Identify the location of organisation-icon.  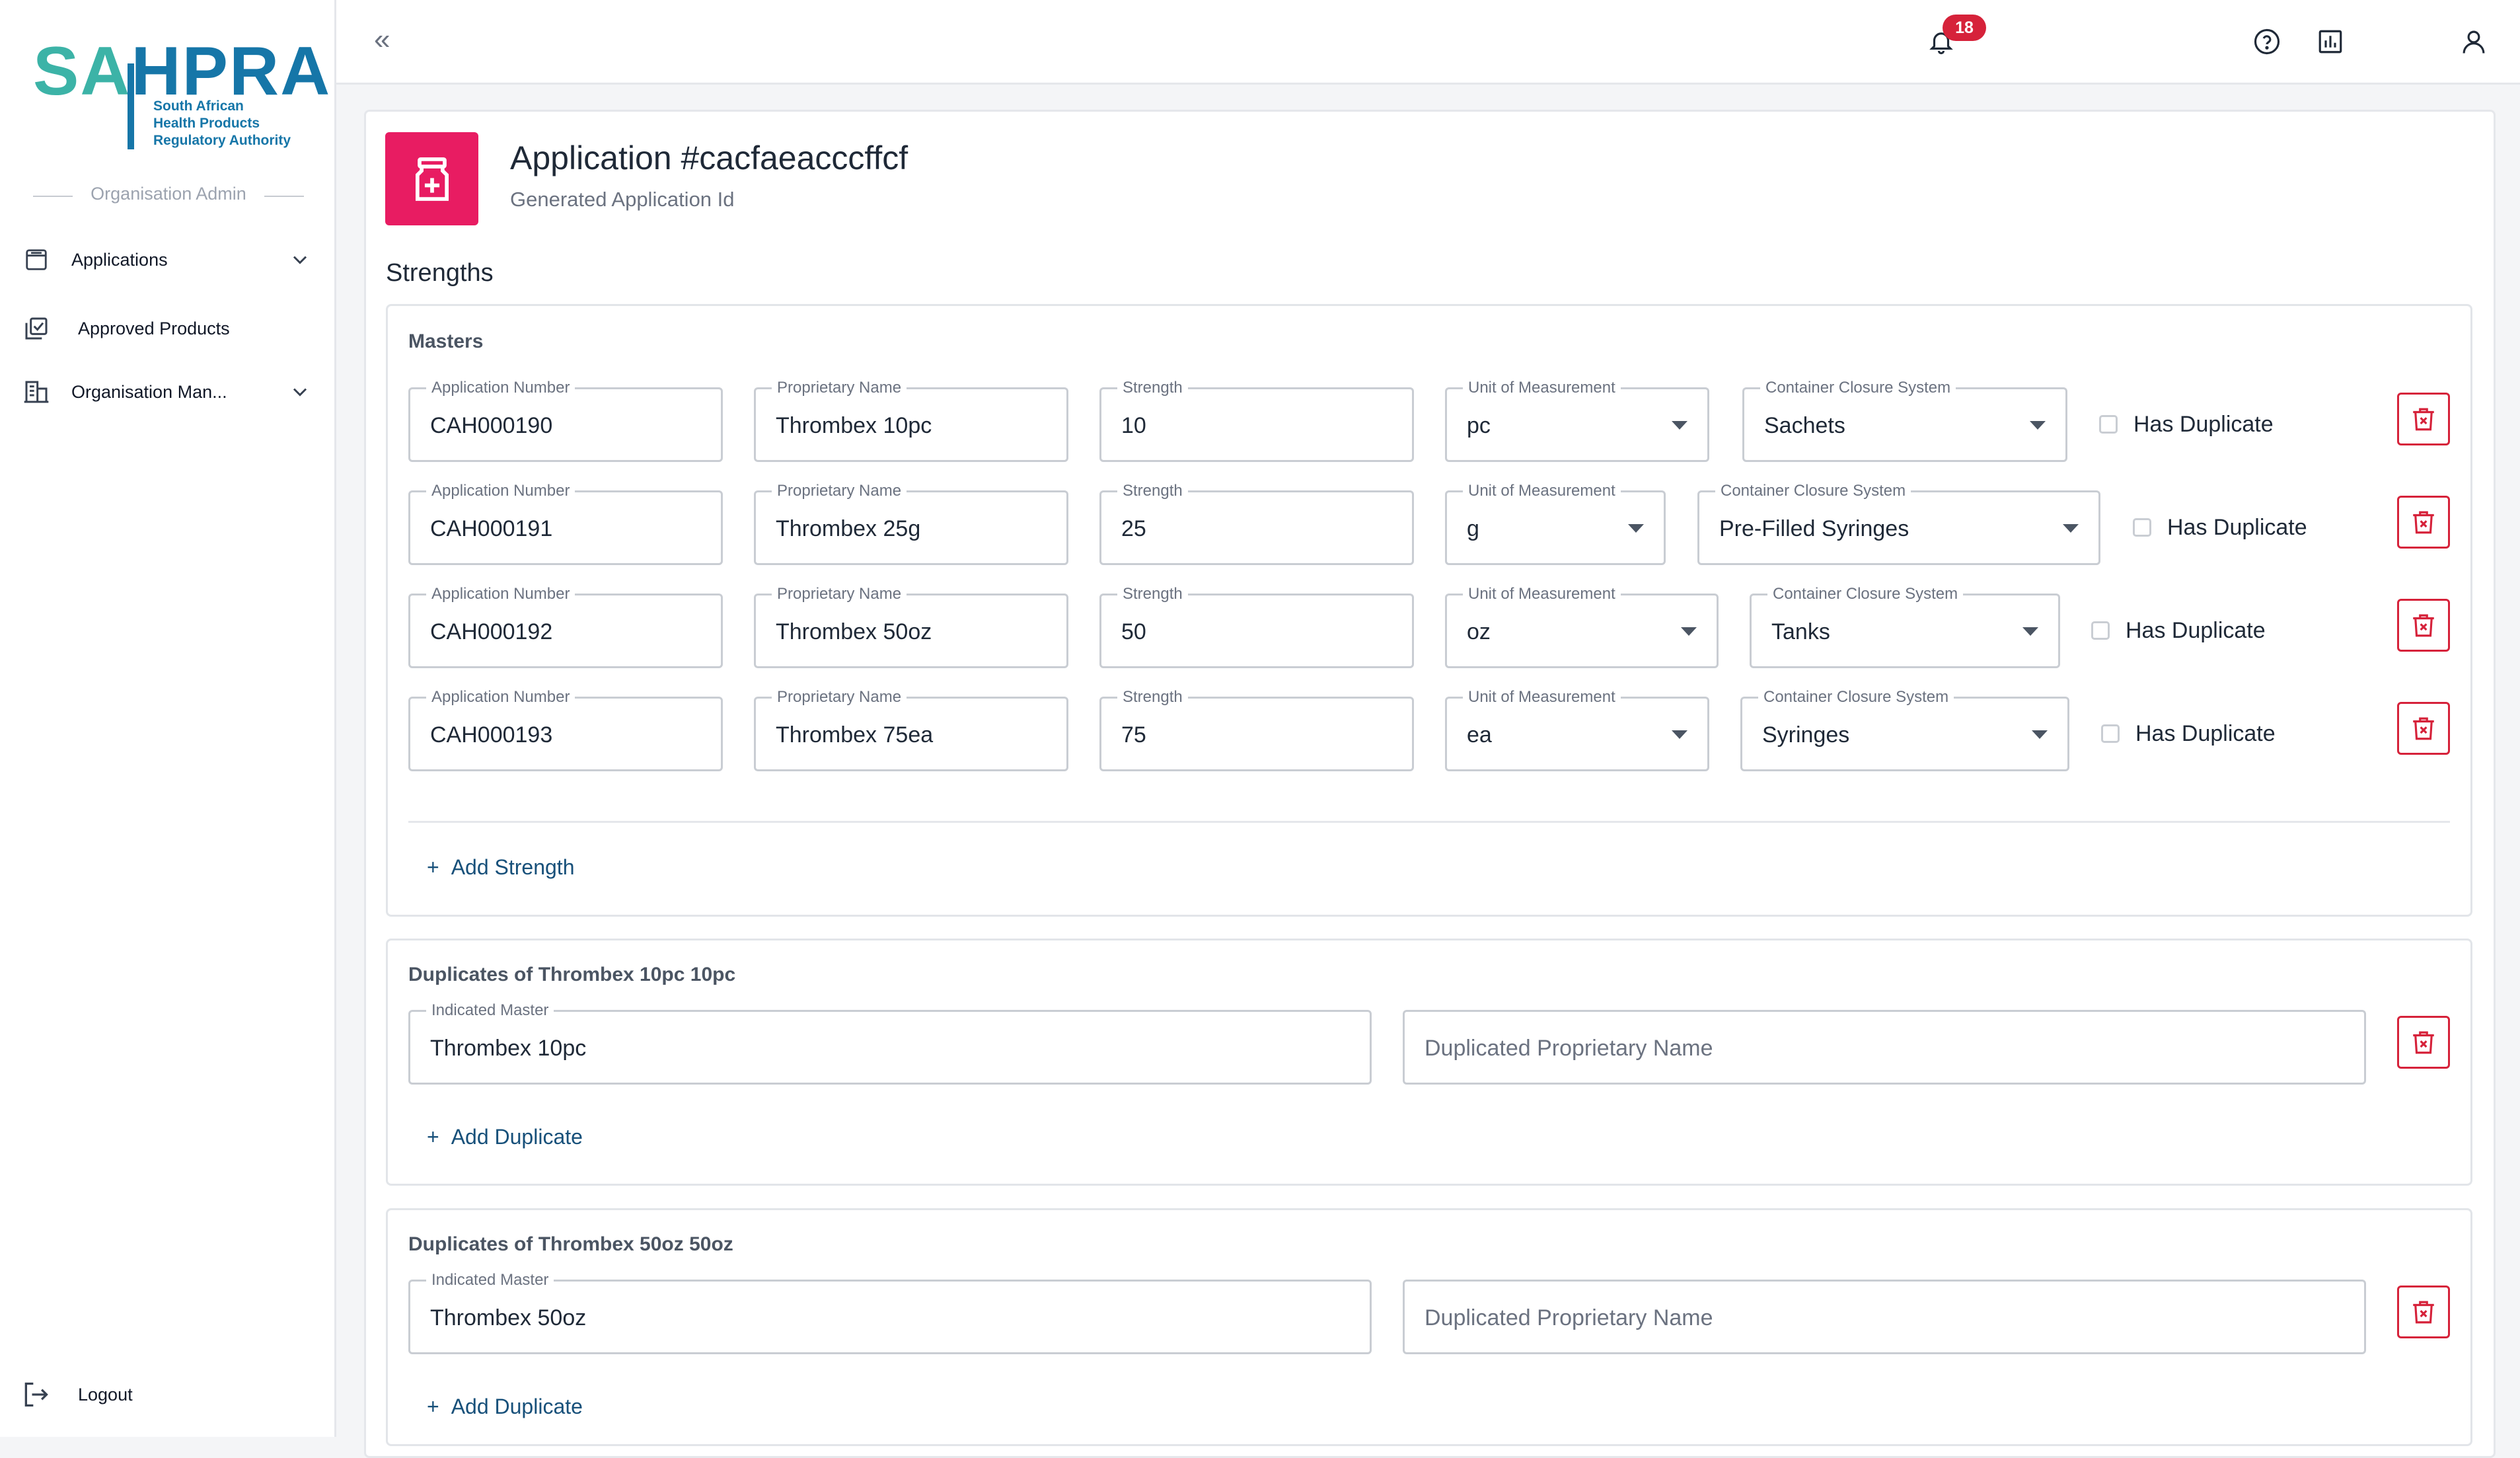
(36, 392).